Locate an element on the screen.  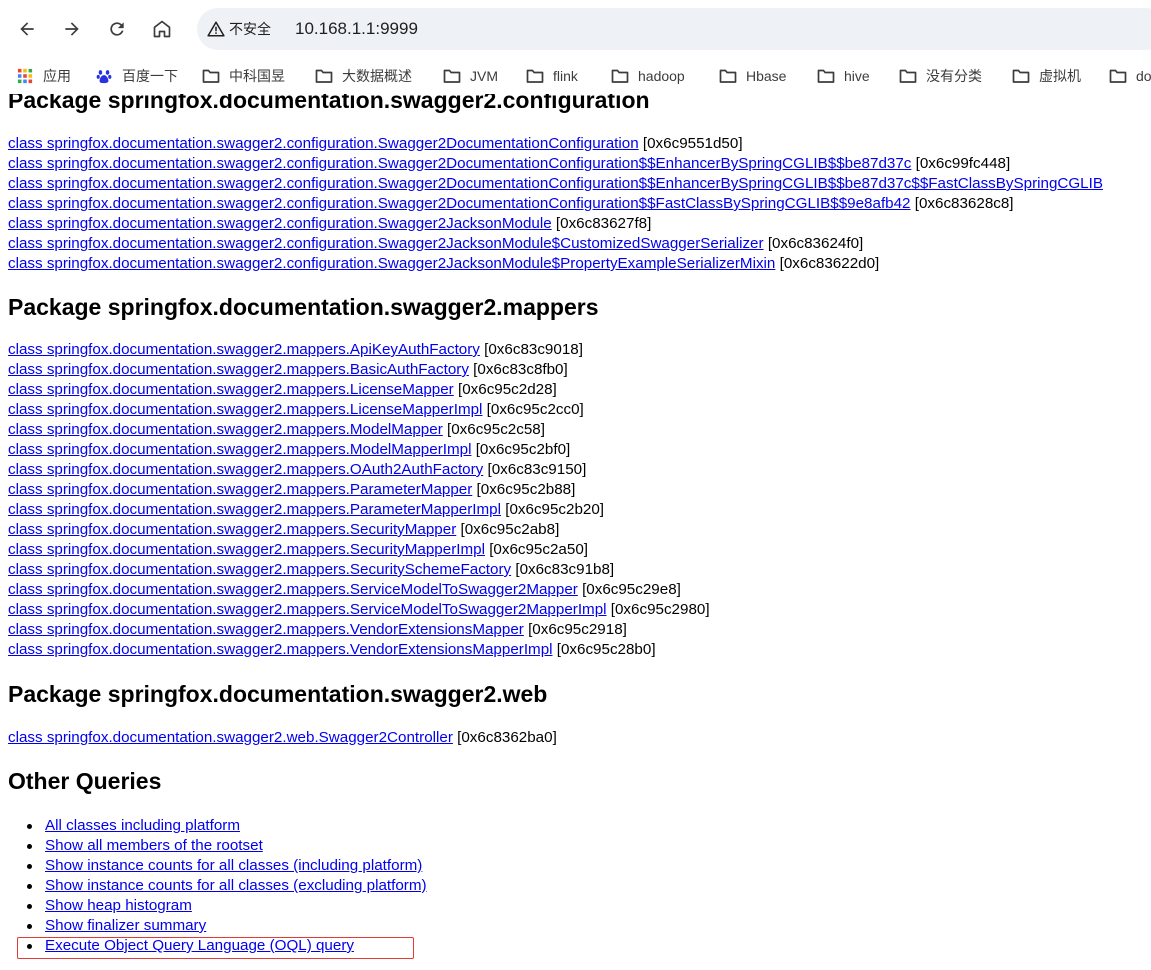
class-address: [0x6c9551d50] is located at coordinates (692, 143).